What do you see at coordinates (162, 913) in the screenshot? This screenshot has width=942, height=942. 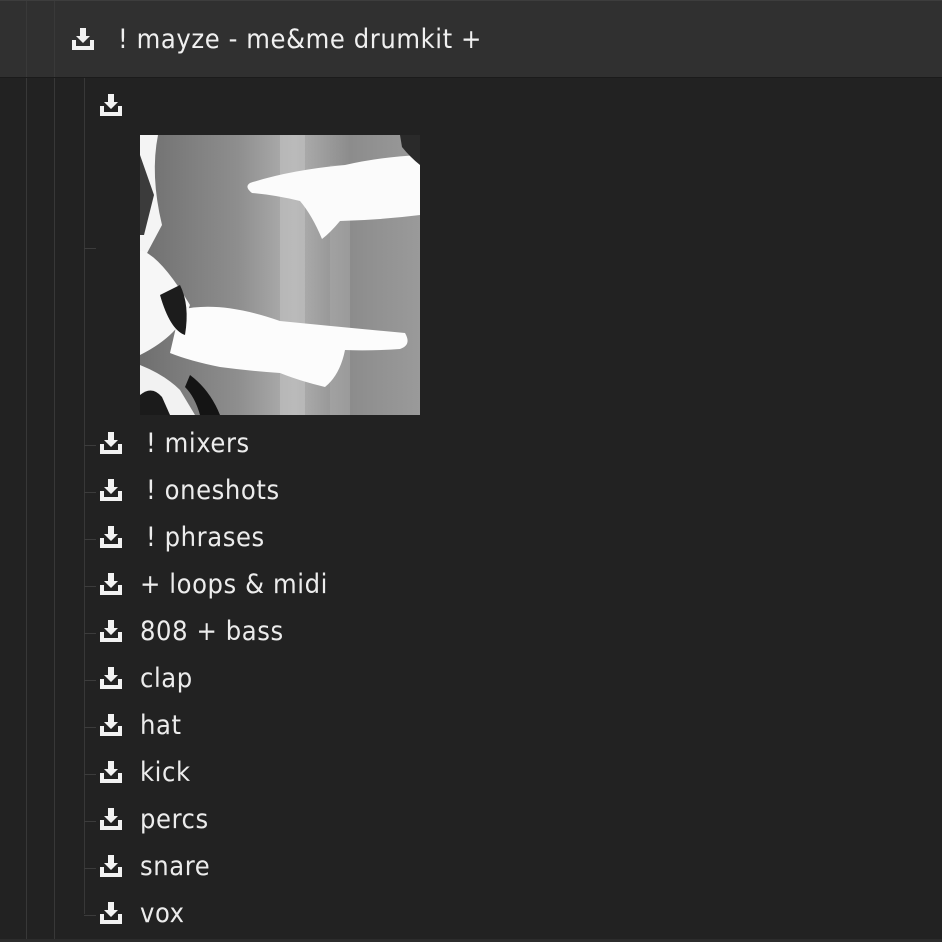 I see `tree-item-label: vox` at bounding box center [162, 913].